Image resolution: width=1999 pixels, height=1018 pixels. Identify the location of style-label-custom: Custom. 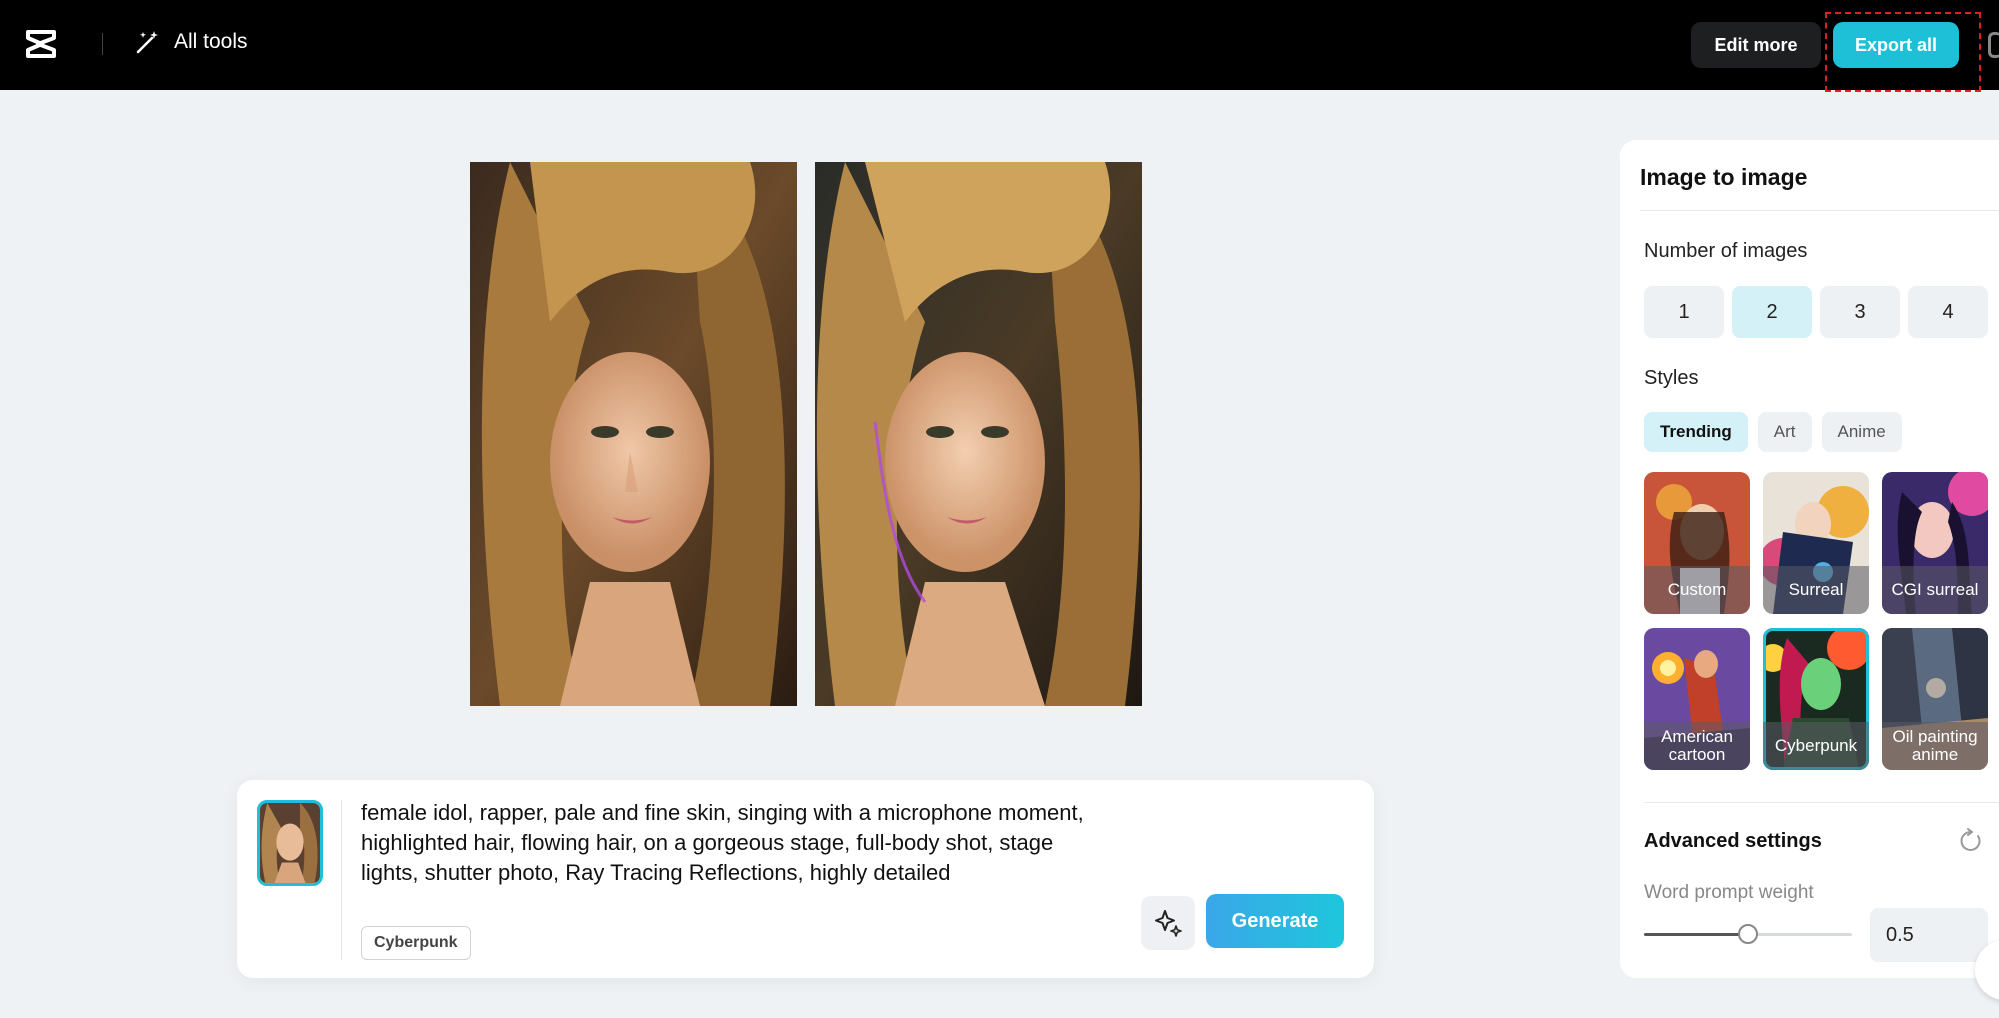
(1697, 590).